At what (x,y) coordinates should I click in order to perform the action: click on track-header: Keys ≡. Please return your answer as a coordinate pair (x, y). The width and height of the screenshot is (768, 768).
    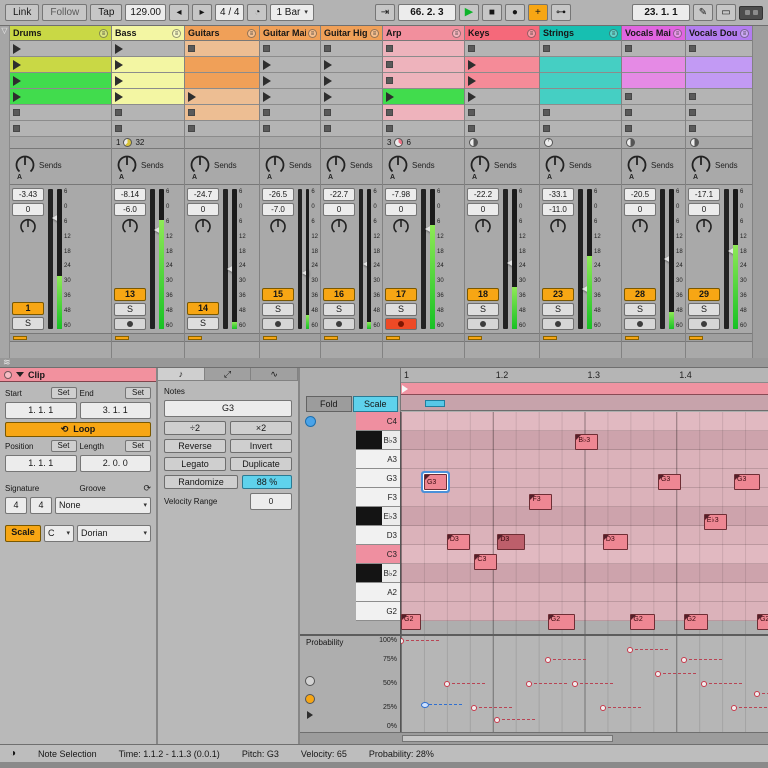
    Looking at the image, I should click on (502, 33).